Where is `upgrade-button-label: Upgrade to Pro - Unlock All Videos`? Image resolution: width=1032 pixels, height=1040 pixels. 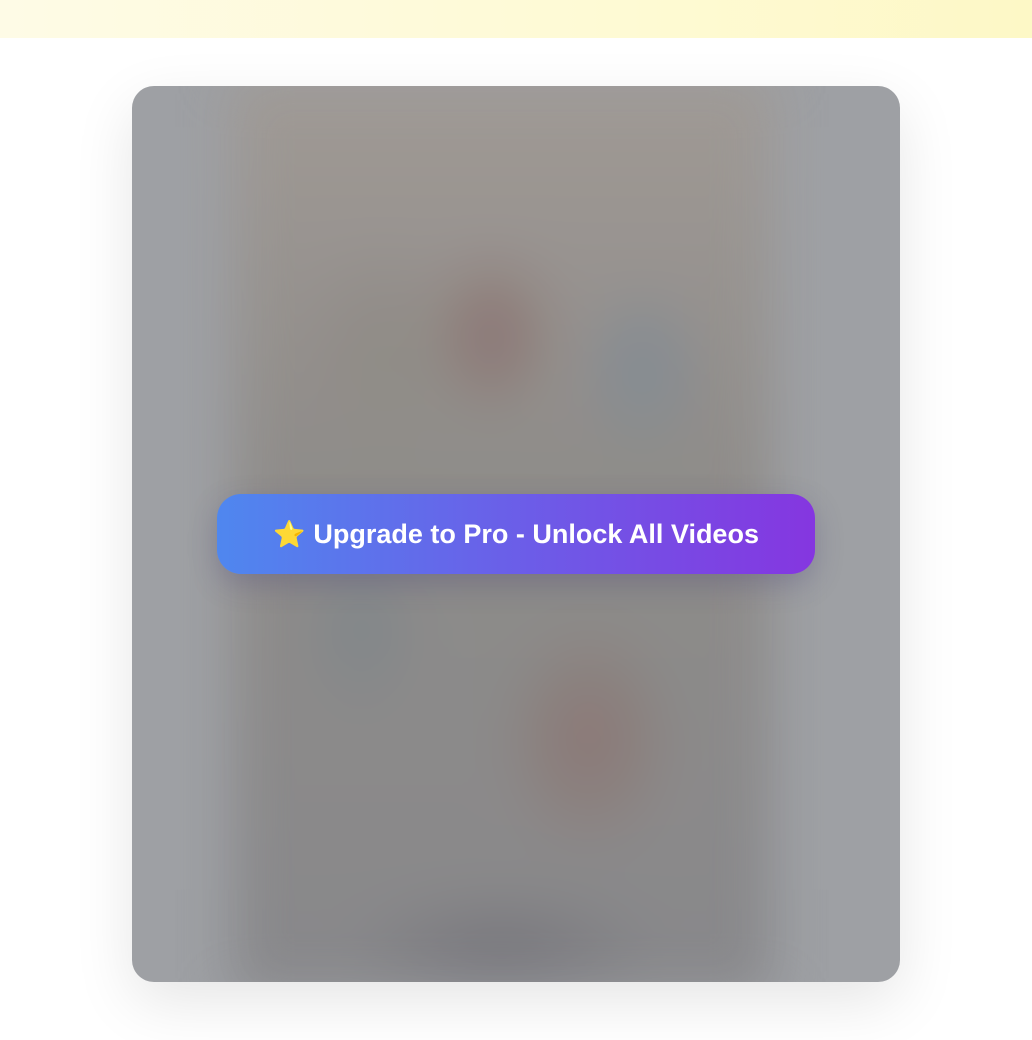 upgrade-button-label: Upgrade to Pro - Unlock All Videos is located at coordinates (536, 533).